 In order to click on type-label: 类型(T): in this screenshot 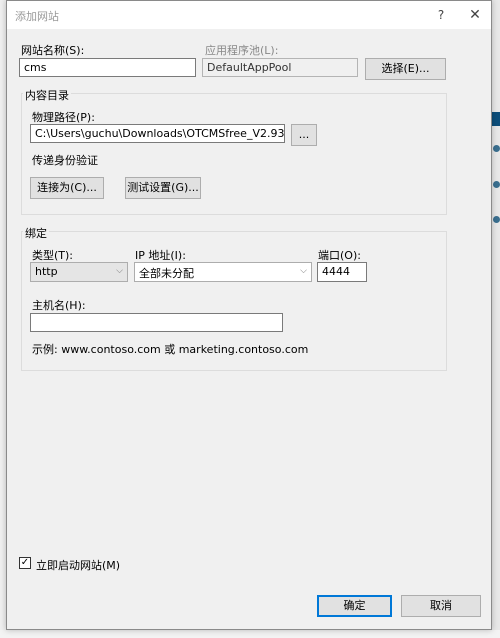, I will do `click(53, 255)`.